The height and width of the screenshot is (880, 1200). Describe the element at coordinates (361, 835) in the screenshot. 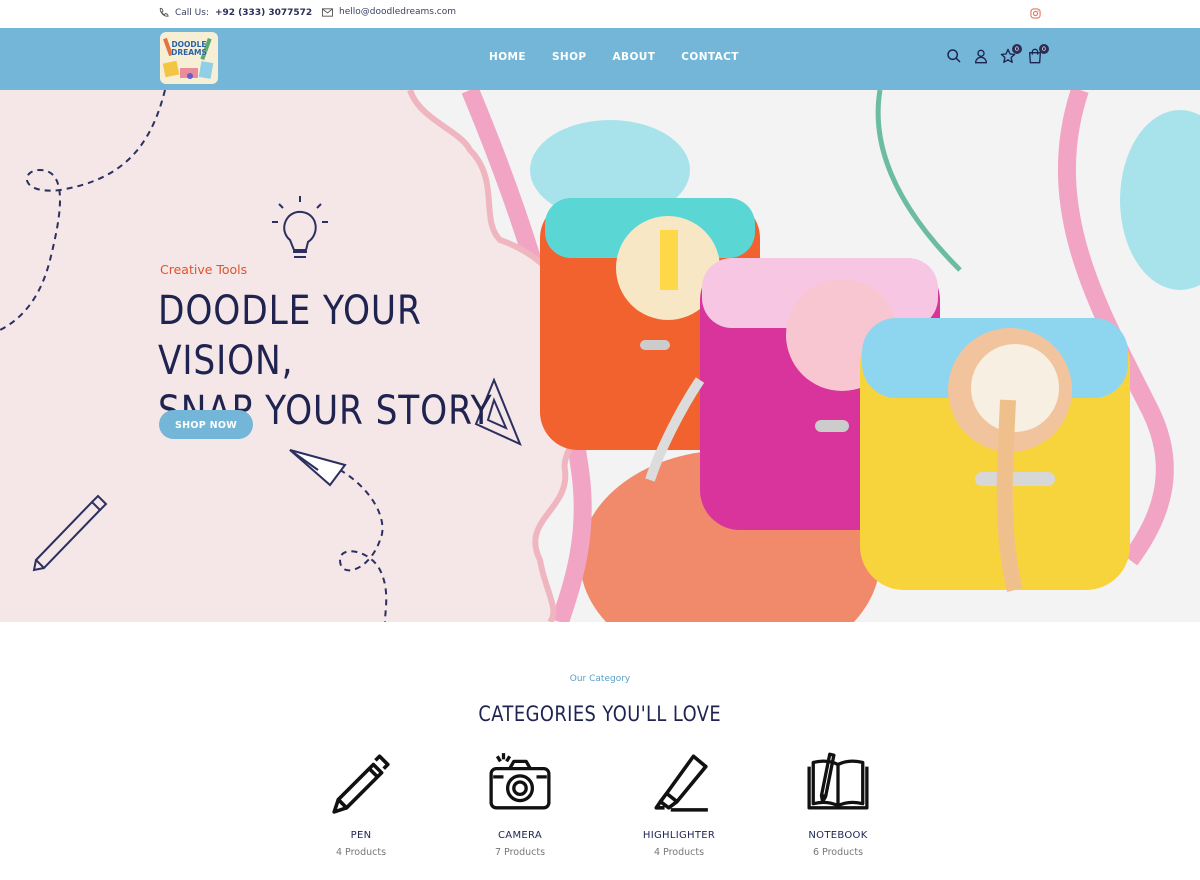

I see `category-name: PEN` at that location.